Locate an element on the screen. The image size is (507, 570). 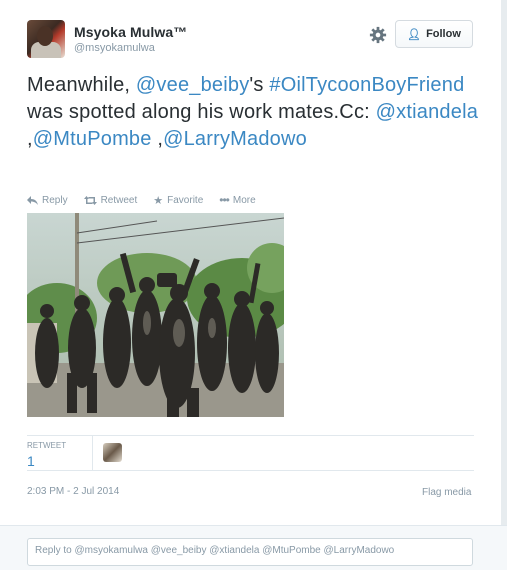
scrollbar-track is located at coordinates (504, 284).